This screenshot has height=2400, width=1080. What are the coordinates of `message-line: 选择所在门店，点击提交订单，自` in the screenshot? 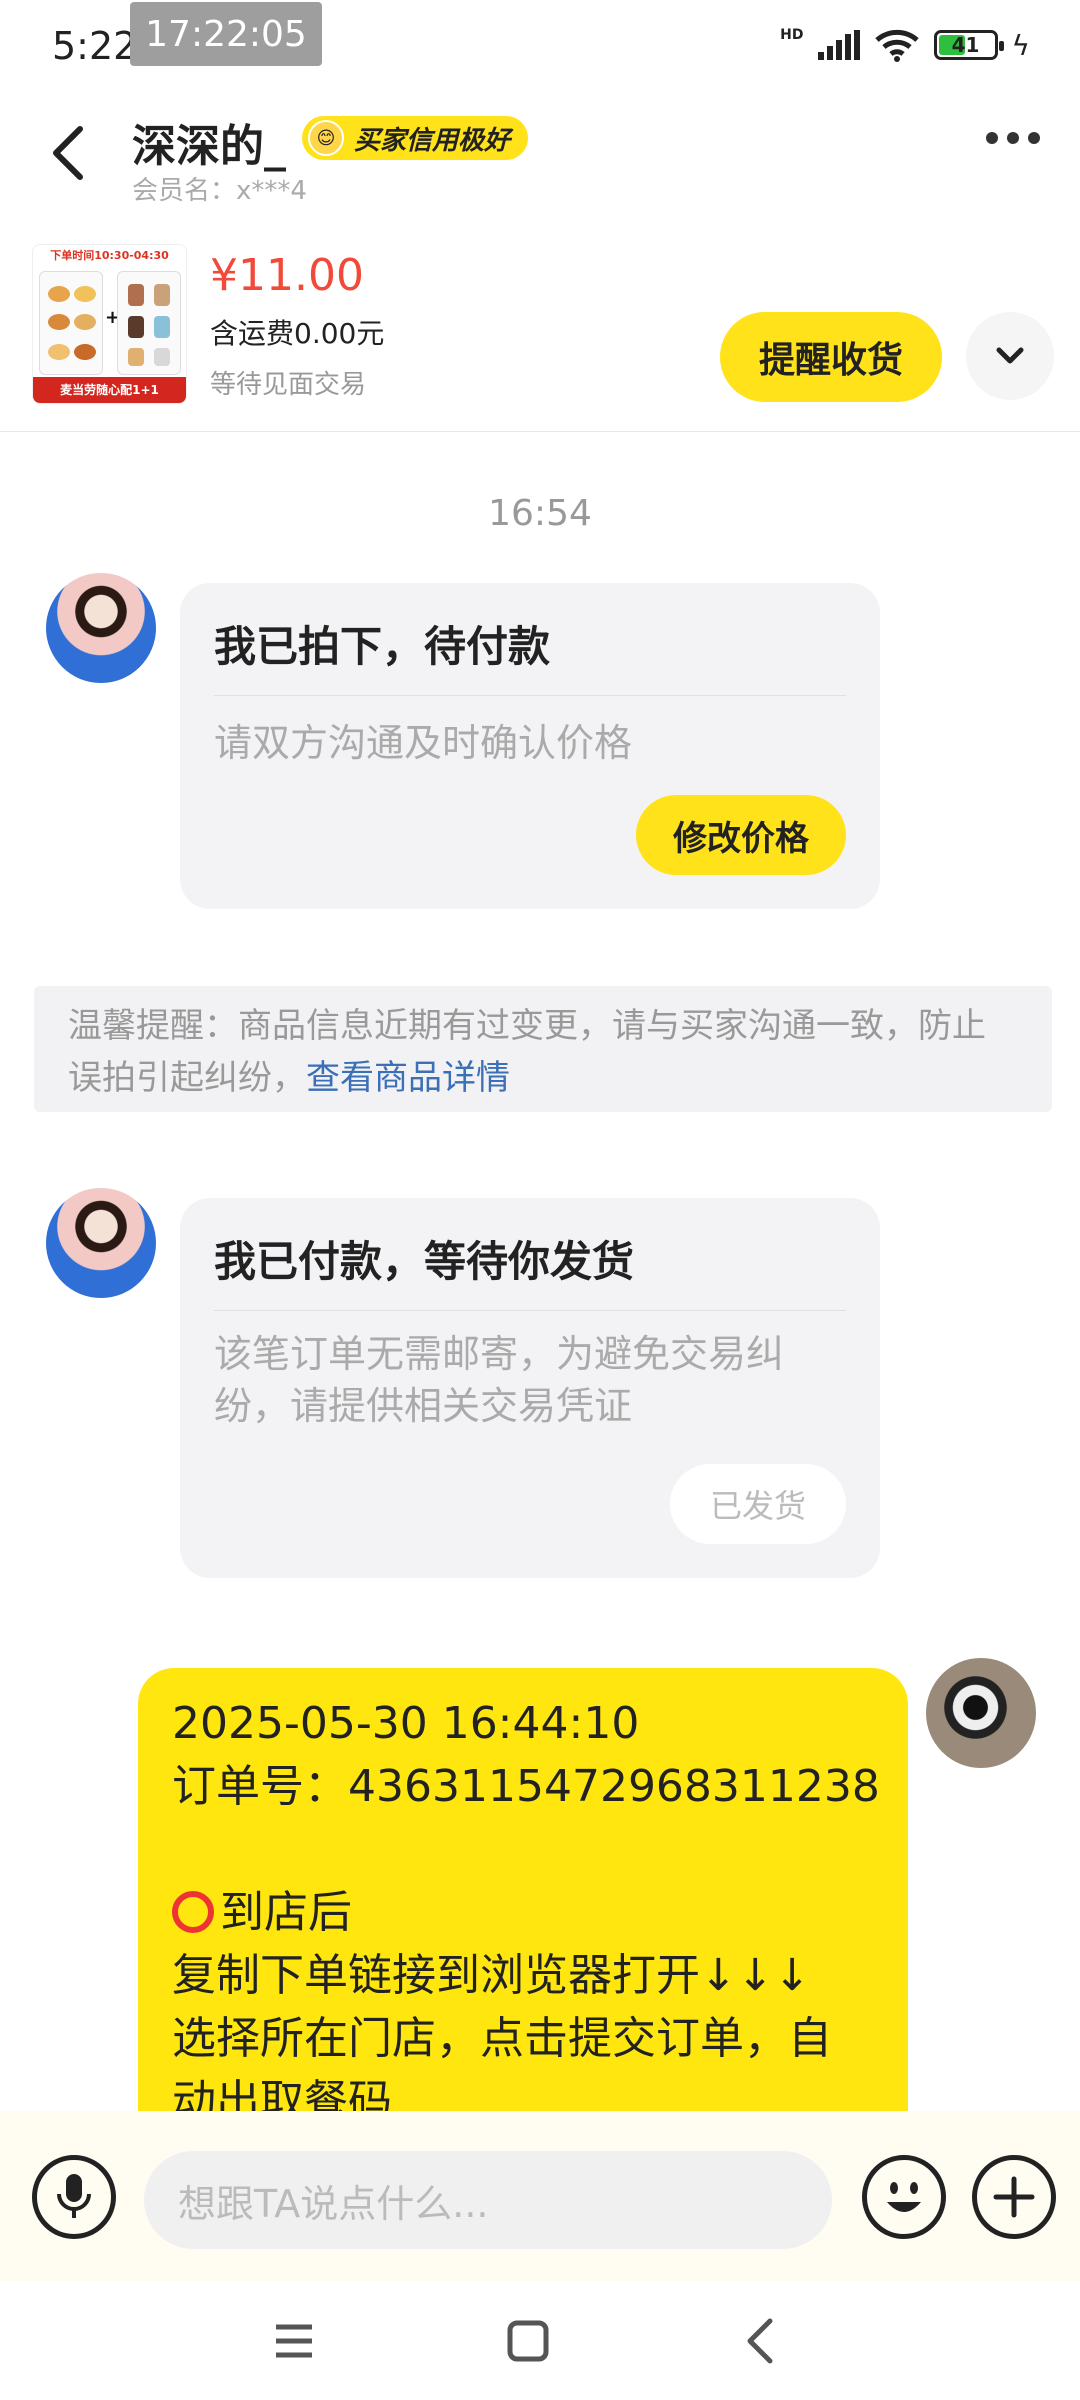 It's located at (502, 2038).